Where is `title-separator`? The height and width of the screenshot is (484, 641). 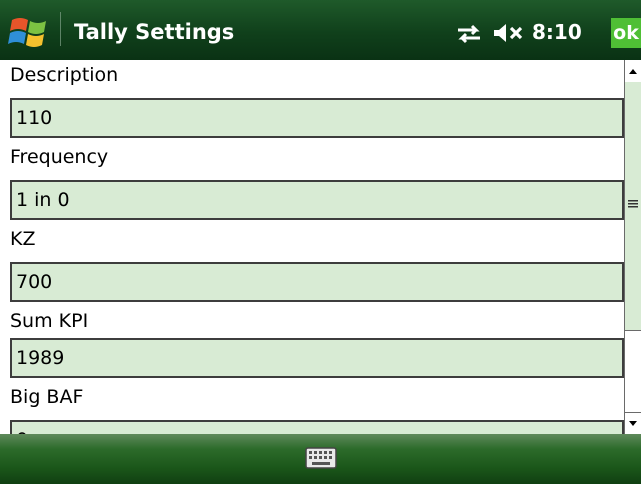
title-separator is located at coordinates (60, 29).